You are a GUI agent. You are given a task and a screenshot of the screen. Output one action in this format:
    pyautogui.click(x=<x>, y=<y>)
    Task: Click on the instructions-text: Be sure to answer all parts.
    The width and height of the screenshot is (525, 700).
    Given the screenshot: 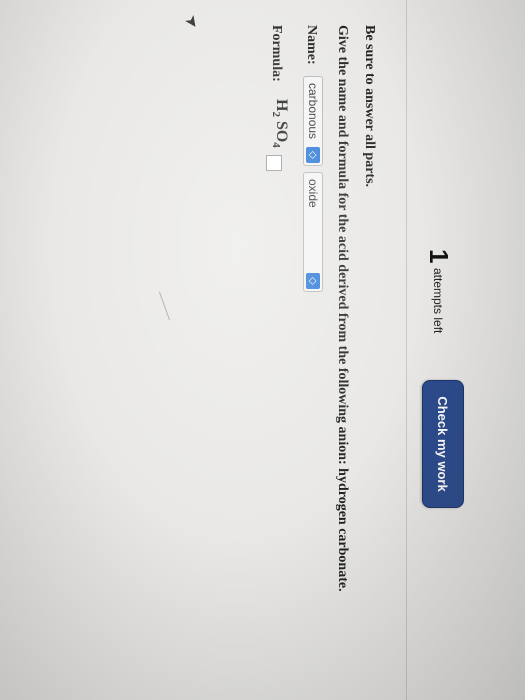 What is the action you would take?
    pyautogui.click(x=369, y=106)
    